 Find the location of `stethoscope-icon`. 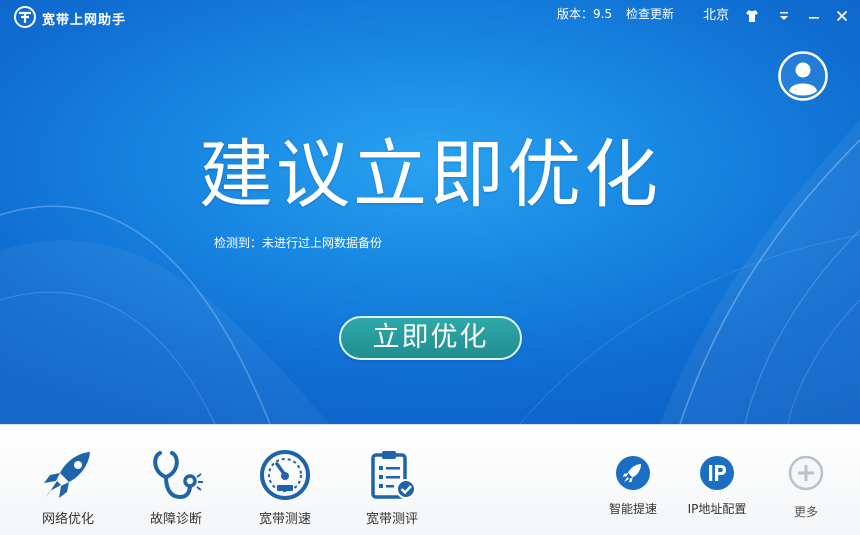

stethoscope-icon is located at coordinates (178, 475).